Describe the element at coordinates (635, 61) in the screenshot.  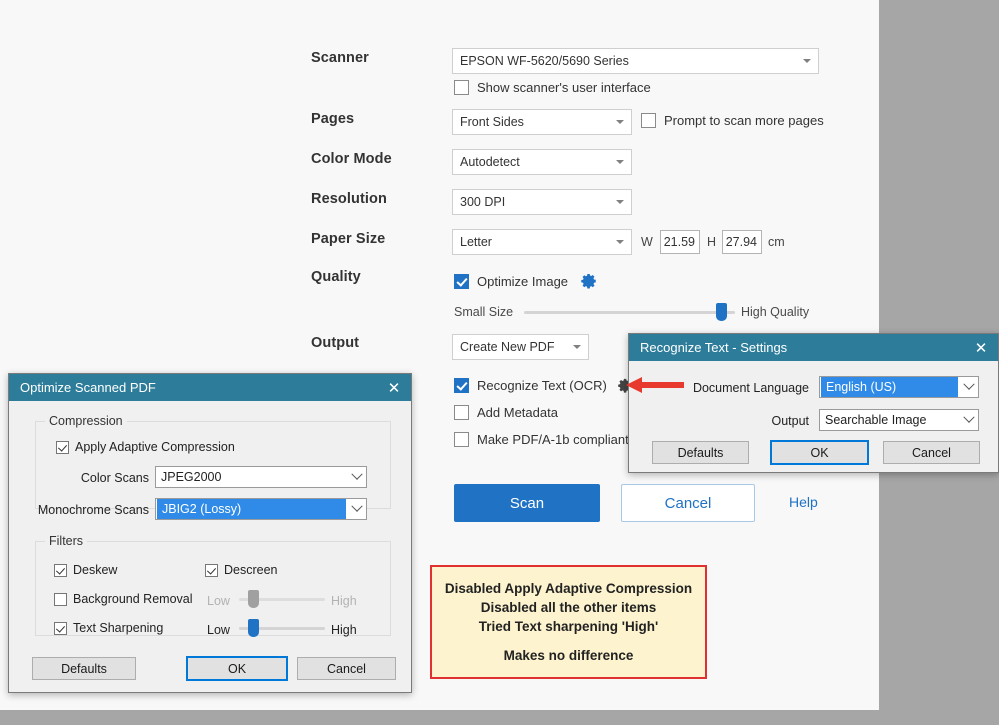
I see `scanner-select: EPSON WF-5620/5690 Series` at that location.